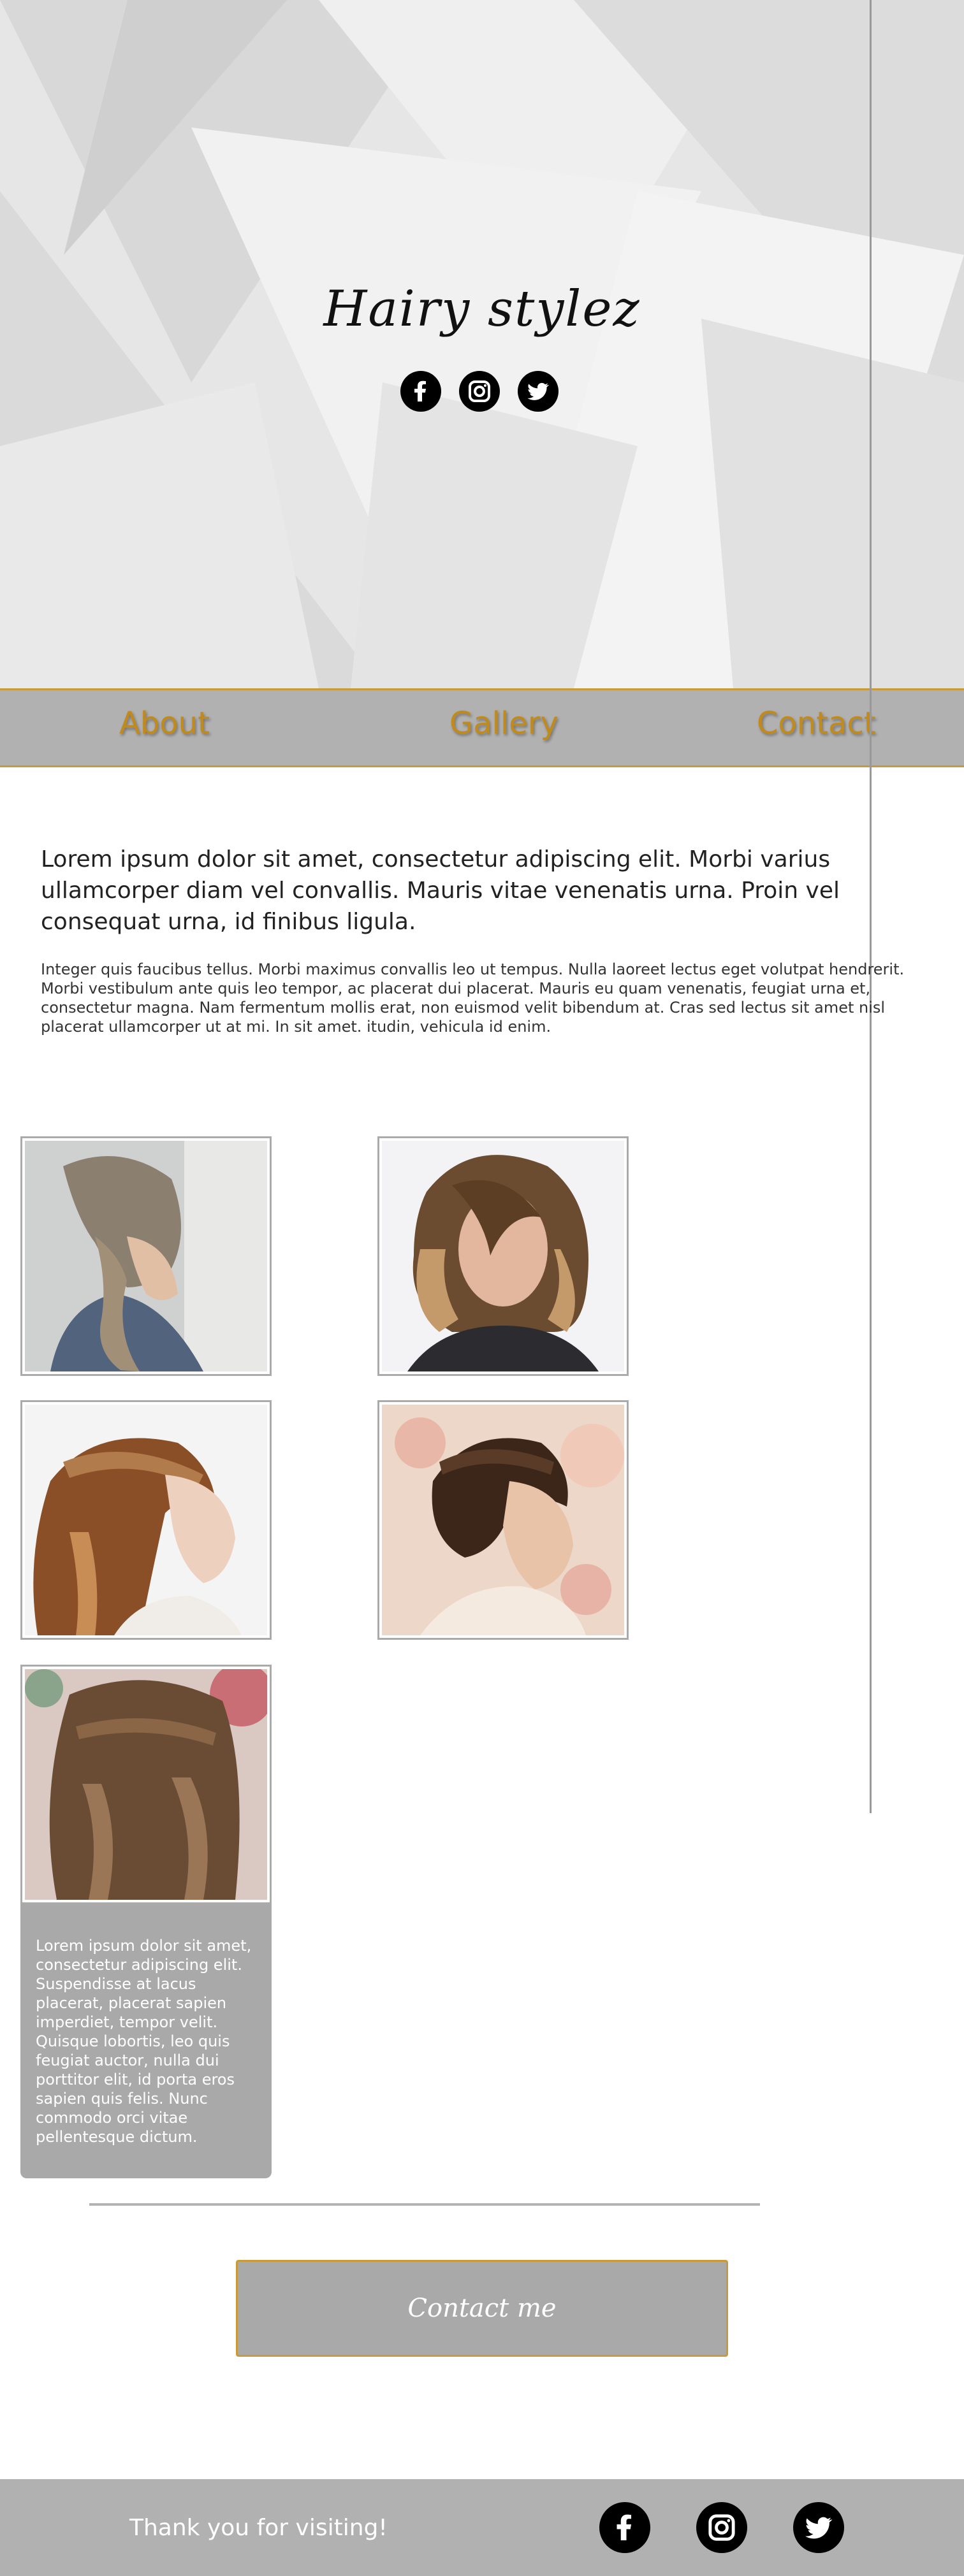 The height and width of the screenshot is (2576, 964). What do you see at coordinates (482, 2527) in the screenshot?
I see `footer: Thank you for visiting!` at bounding box center [482, 2527].